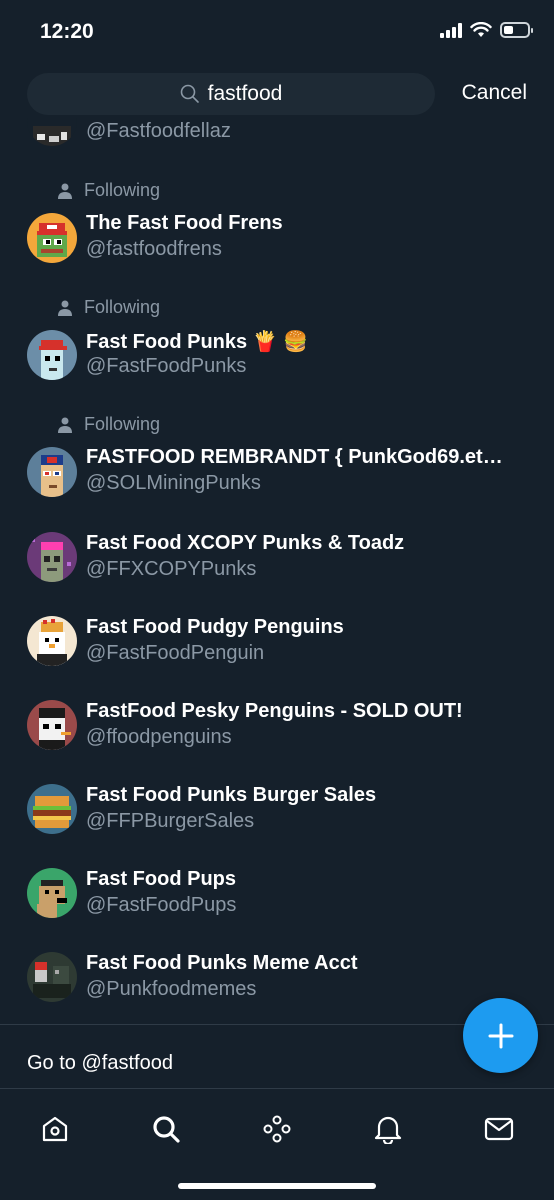 This screenshot has width=554, height=1200. Describe the element at coordinates (245, 543) in the screenshot. I see `result-name: Fast Food XCOPY Punks & Toadz` at that location.